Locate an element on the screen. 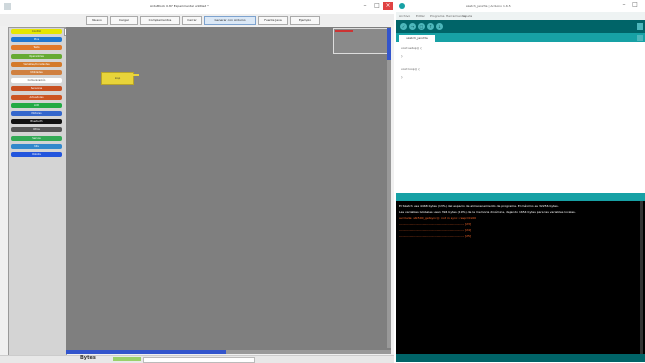 This screenshot has width=645, height=363. toolbar-button-6: Ejemplo is located at coordinates (305, 20).